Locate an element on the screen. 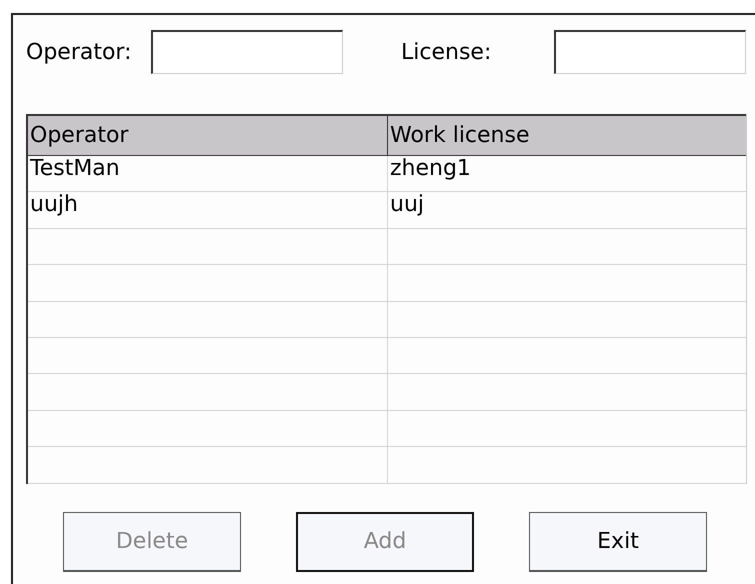 This screenshot has height=584, width=755. column-header: Work license is located at coordinates (567, 135).